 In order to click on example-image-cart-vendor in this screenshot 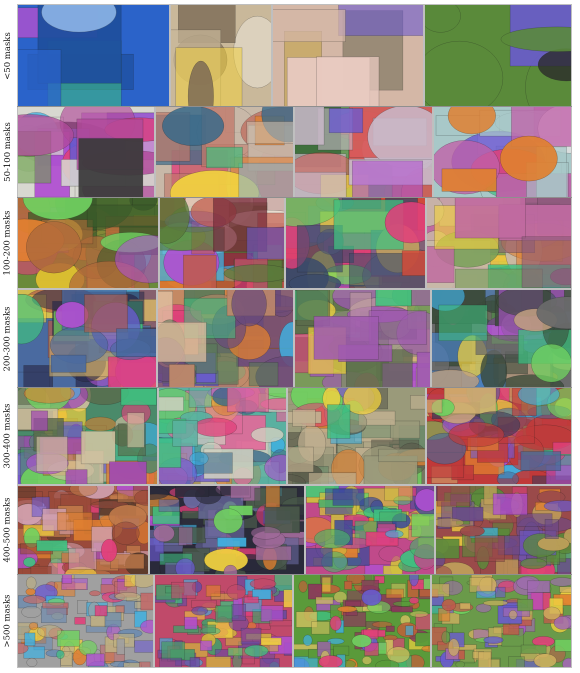, I will do `click(88, 243)`.